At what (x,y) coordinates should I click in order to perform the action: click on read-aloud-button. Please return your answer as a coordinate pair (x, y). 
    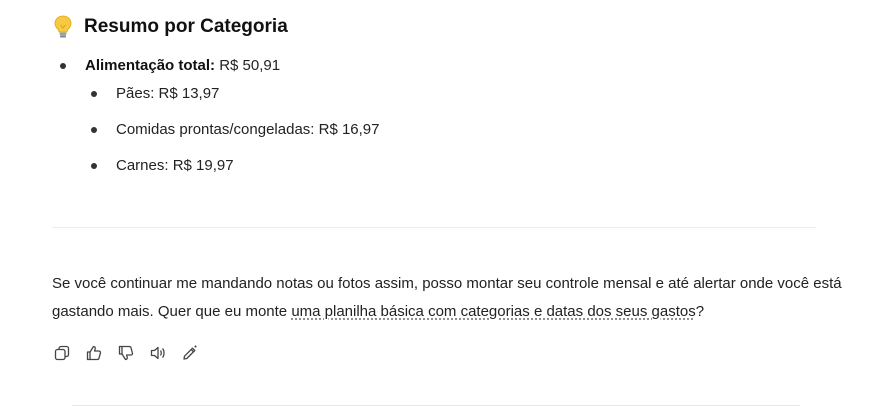
    Looking at the image, I should click on (158, 353).